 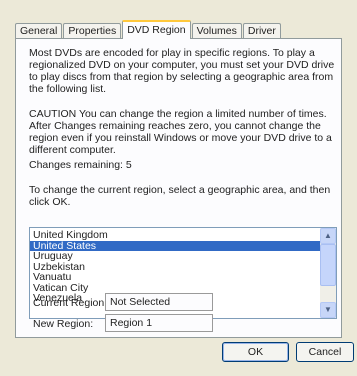 What do you see at coordinates (176, 256) in the screenshot?
I see `list-item: Uruguay` at bounding box center [176, 256].